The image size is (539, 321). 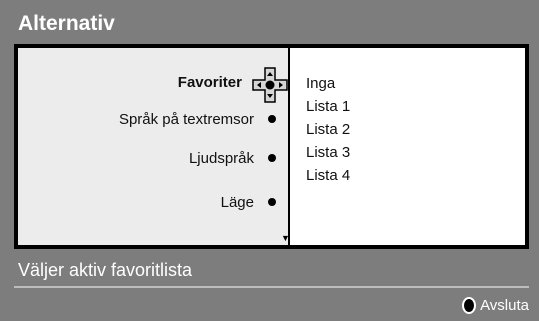 I want to click on option-item: Lista 4, so click(x=328, y=175).